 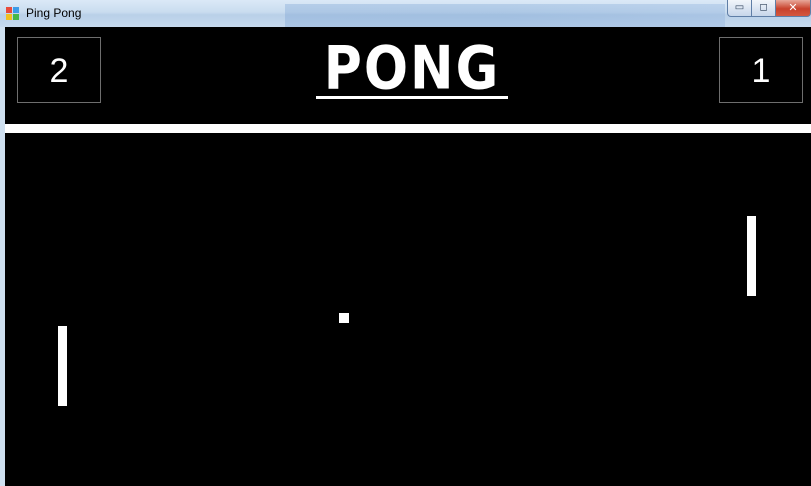 I want to click on minimize-icon: ▭, so click(x=739, y=7).